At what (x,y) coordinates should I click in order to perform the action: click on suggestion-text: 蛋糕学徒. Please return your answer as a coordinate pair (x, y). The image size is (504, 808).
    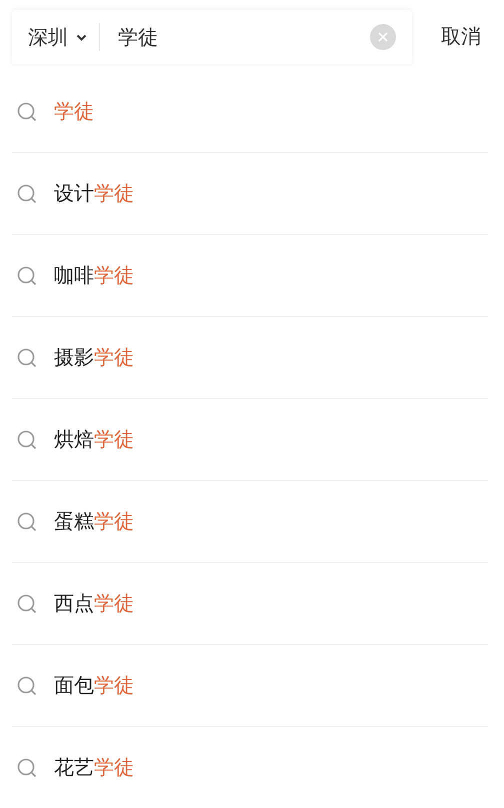
    Looking at the image, I should click on (94, 521).